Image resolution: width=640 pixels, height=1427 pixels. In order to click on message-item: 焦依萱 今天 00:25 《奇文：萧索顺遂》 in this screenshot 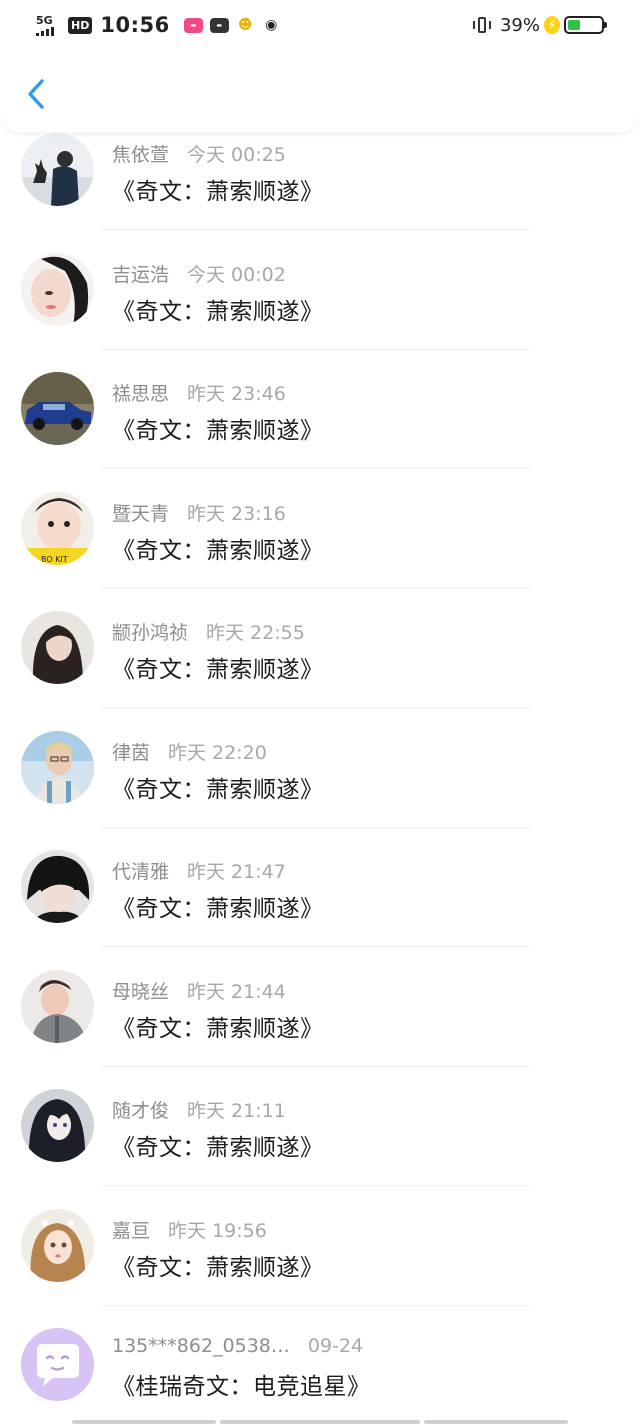, I will do `click(320, 190)`.